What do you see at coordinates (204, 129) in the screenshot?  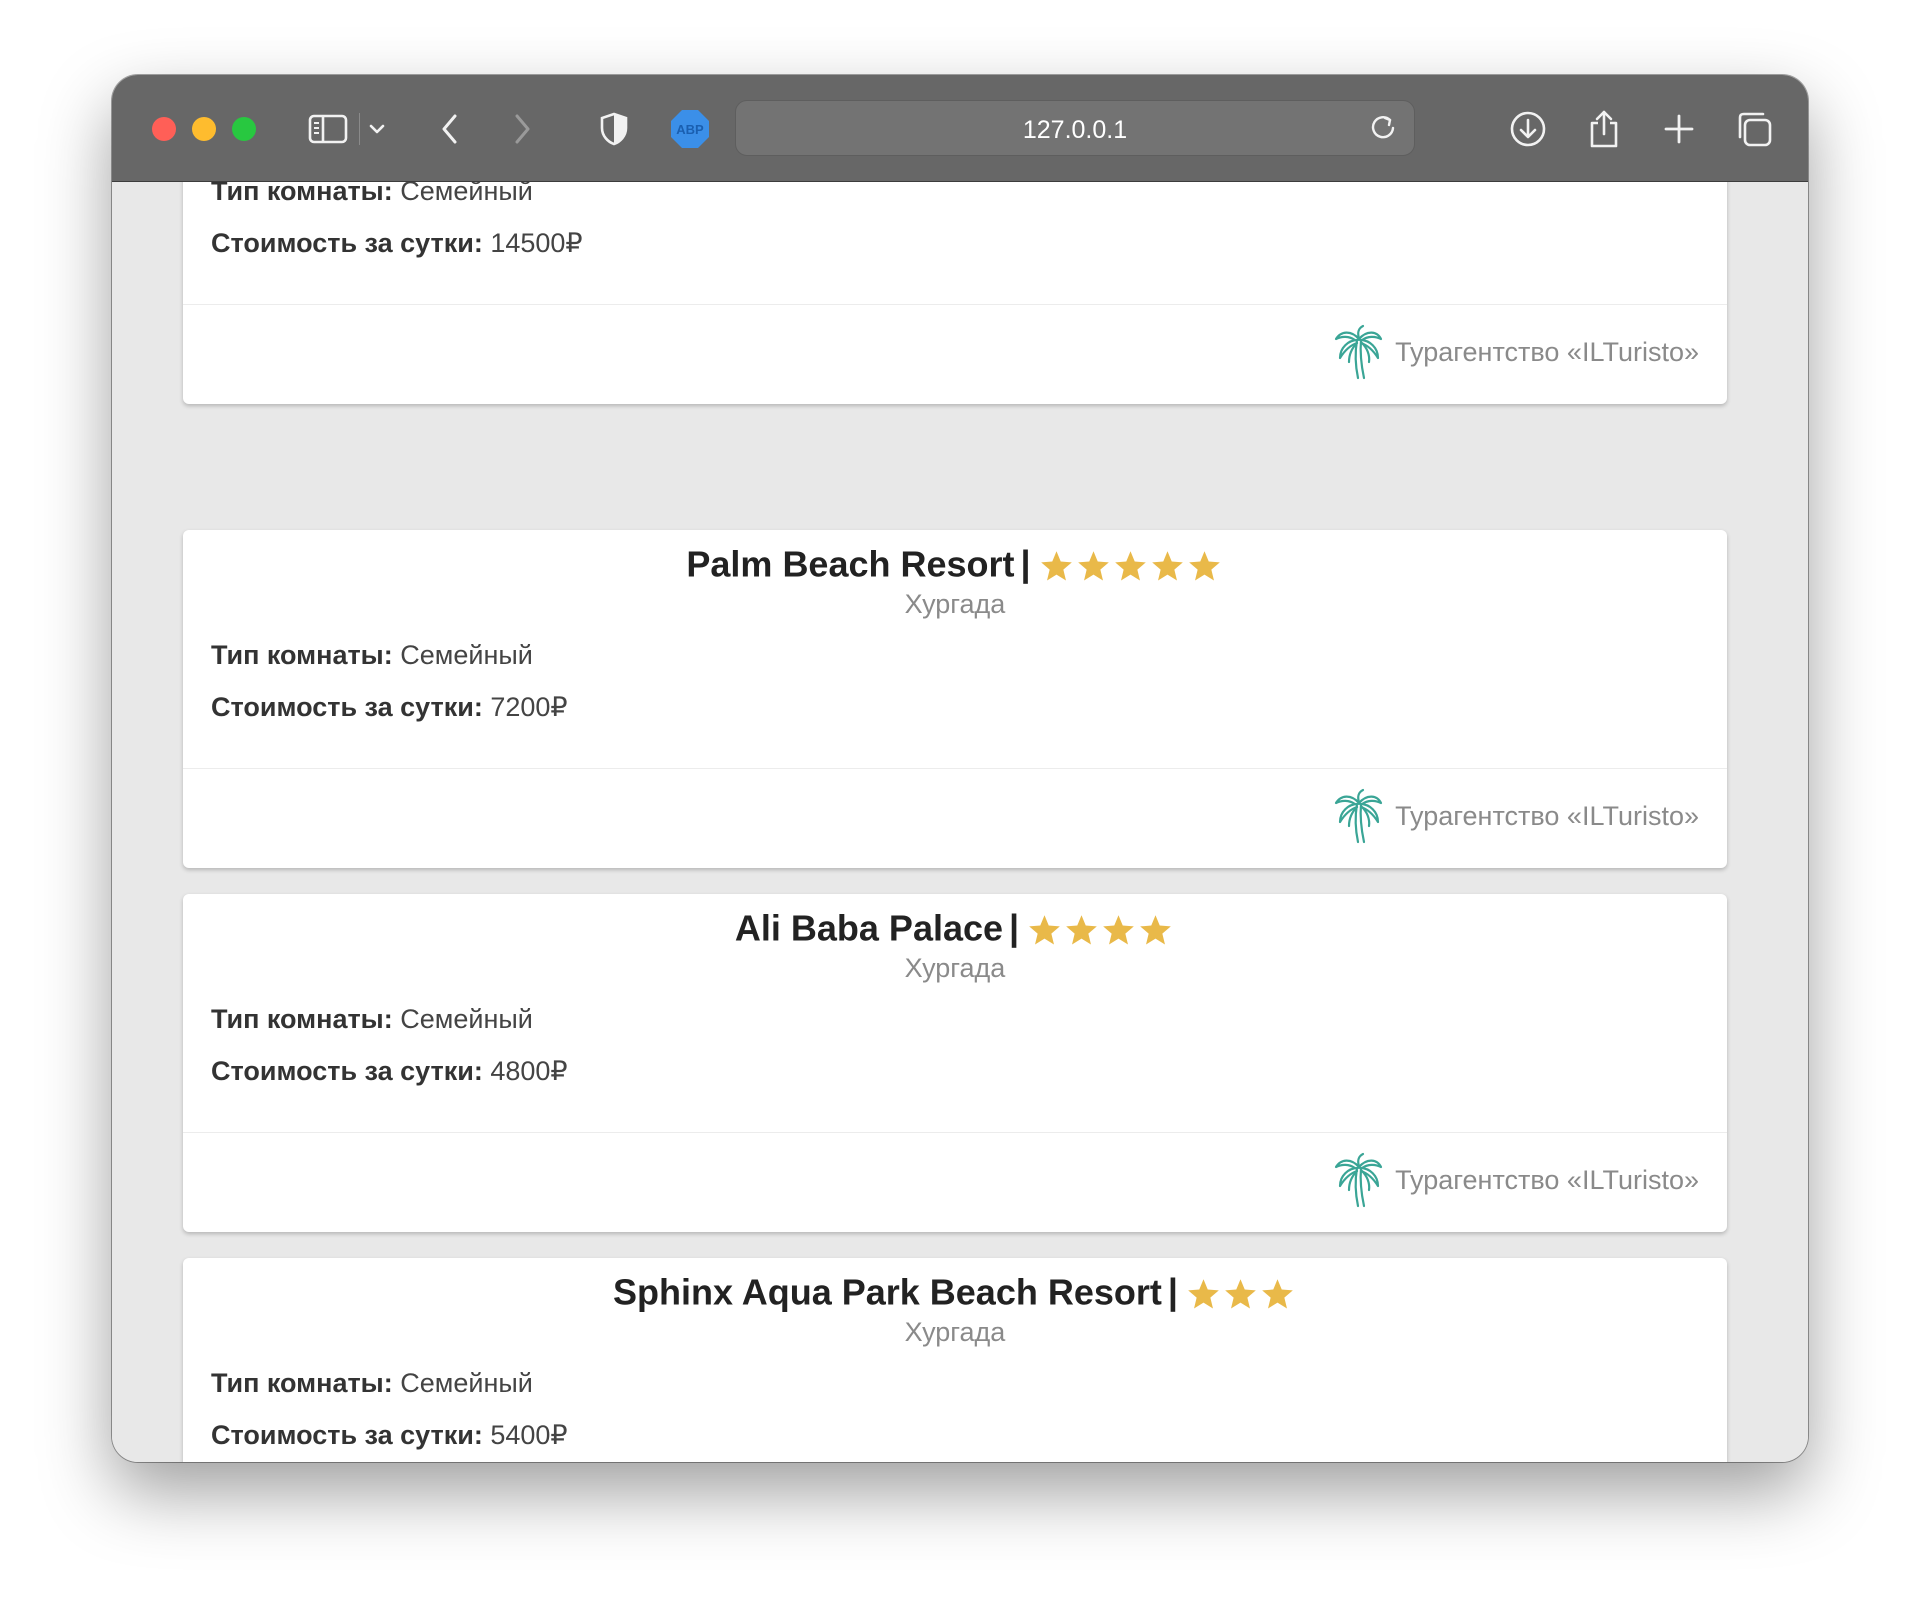 I see `minimize-window-button` at bounding box center [204, 129].